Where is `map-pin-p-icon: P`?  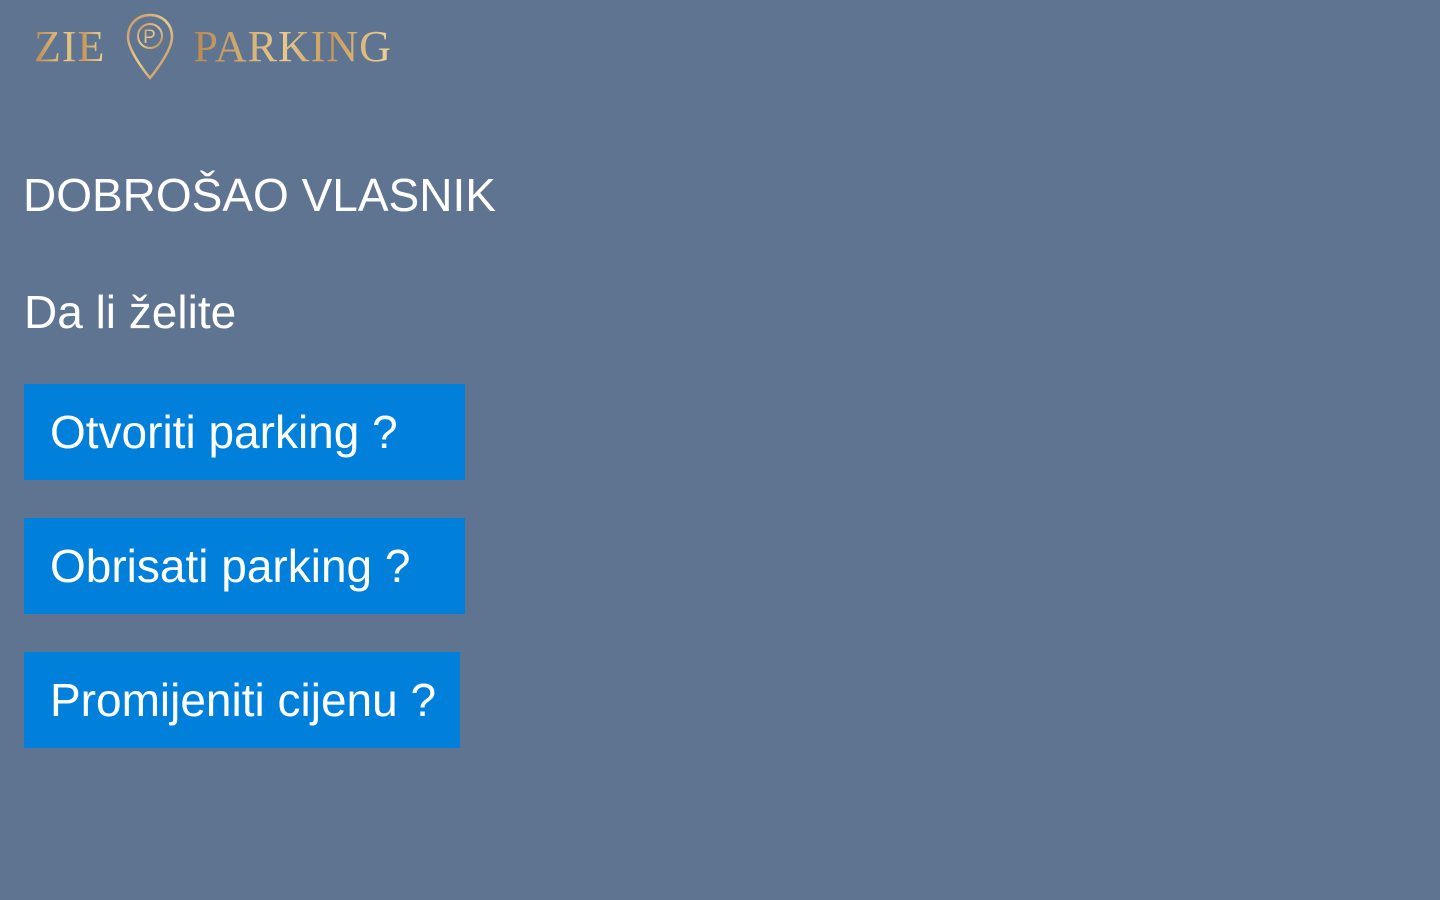 map-pin-p-icon: P is located at coordinates (150, 46).